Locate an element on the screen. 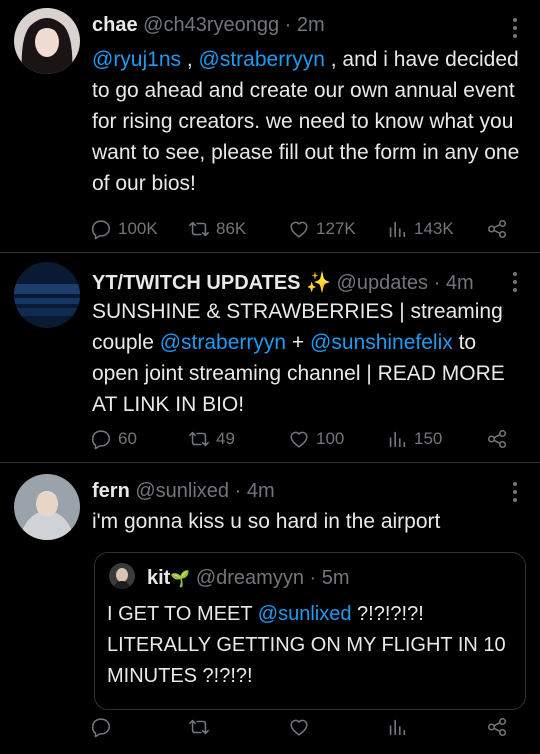  author-name: fern is located at coordinates (111, 491).